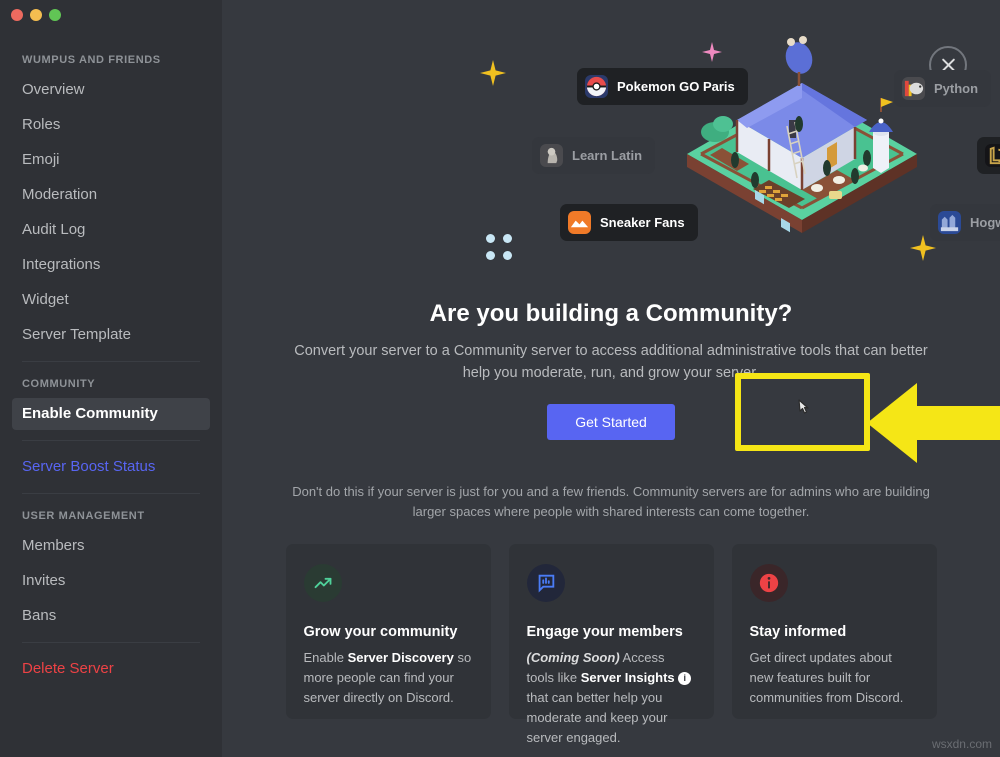 The width and height of the screenshot is (1000, 757). I want to click on sidebar-item-invites: Invites, so click(111, 581).